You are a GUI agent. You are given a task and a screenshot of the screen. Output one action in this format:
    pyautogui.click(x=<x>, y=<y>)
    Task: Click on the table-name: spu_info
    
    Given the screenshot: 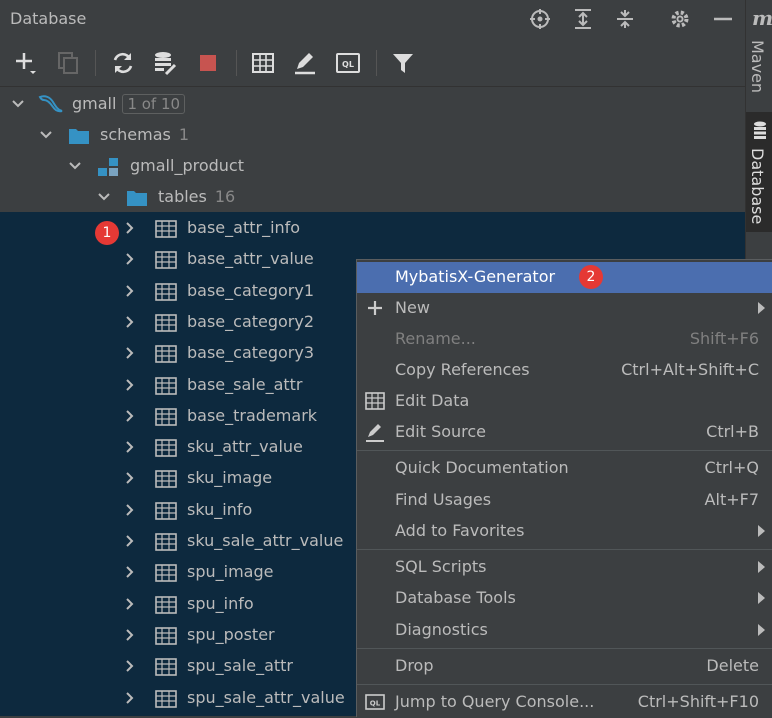 What is the action you would take?
    pyautogui.click(x=220, y=603)
    